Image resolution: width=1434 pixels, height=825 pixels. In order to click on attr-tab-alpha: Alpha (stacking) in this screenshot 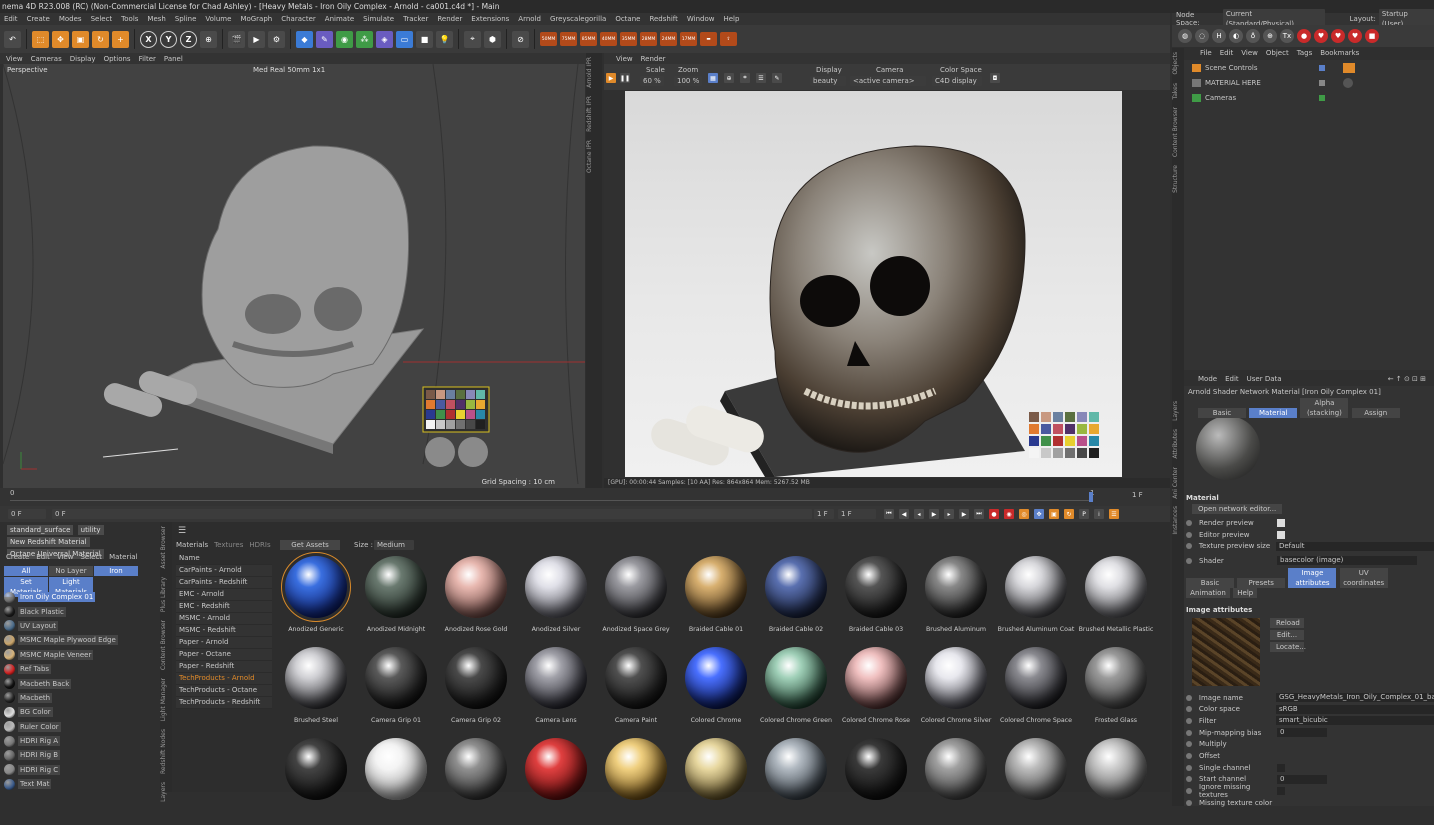, I will do `click(1324, 408)`.